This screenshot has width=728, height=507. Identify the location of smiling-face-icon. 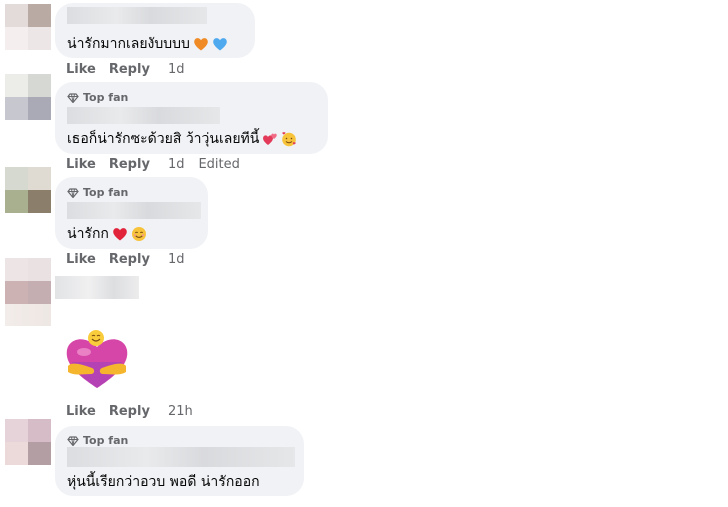
(138, 234).